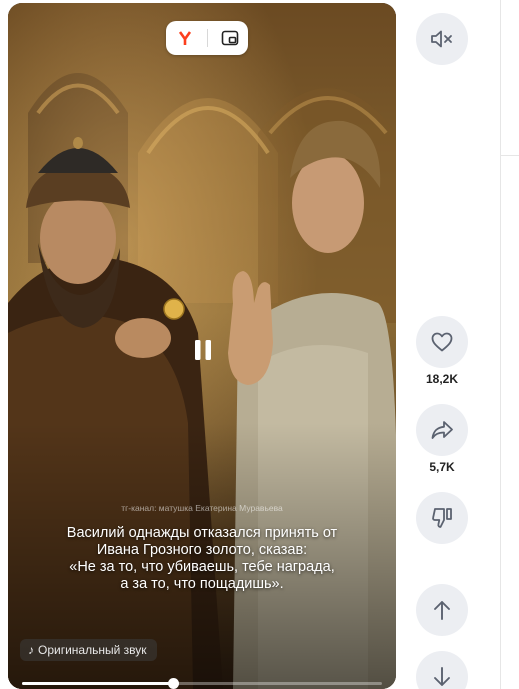  What do you see at coordinates (230, 38) in the screenshot?
I see `picture-in-picture-icon` at bounding box center [230, 38].